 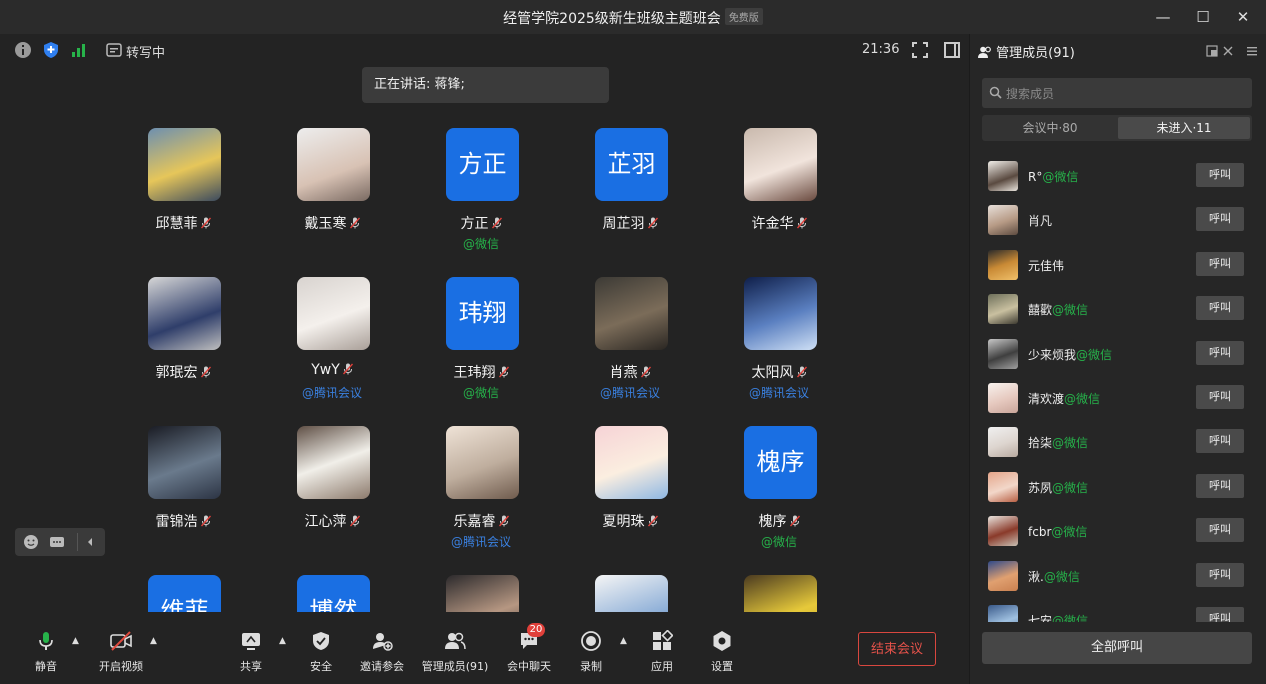 I want to click on member-name: 囍歡@微信, so click(x=1058, y=310).